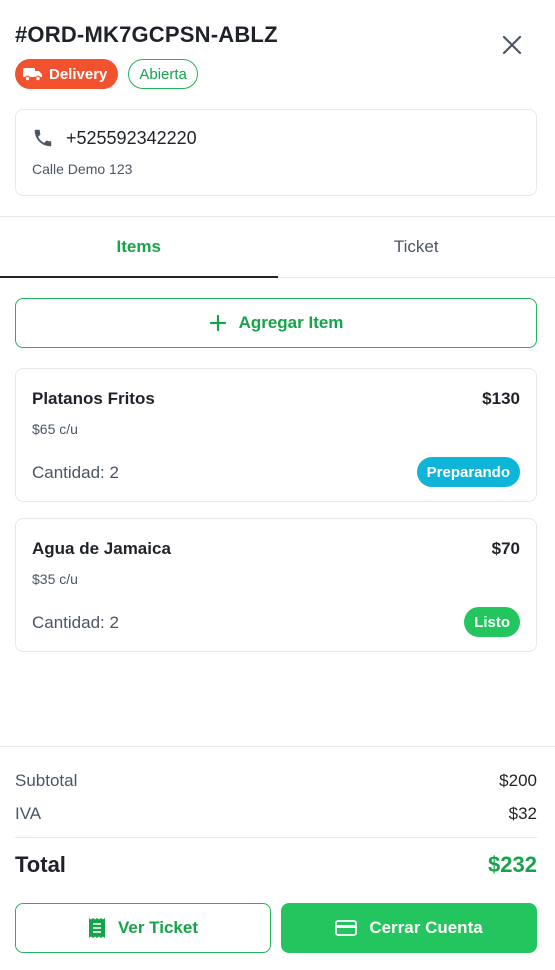  What do you see at coordinates (276, 814) in the screenshot?
I see `tax-row: IVA $32` at bounding box center [276, 814].